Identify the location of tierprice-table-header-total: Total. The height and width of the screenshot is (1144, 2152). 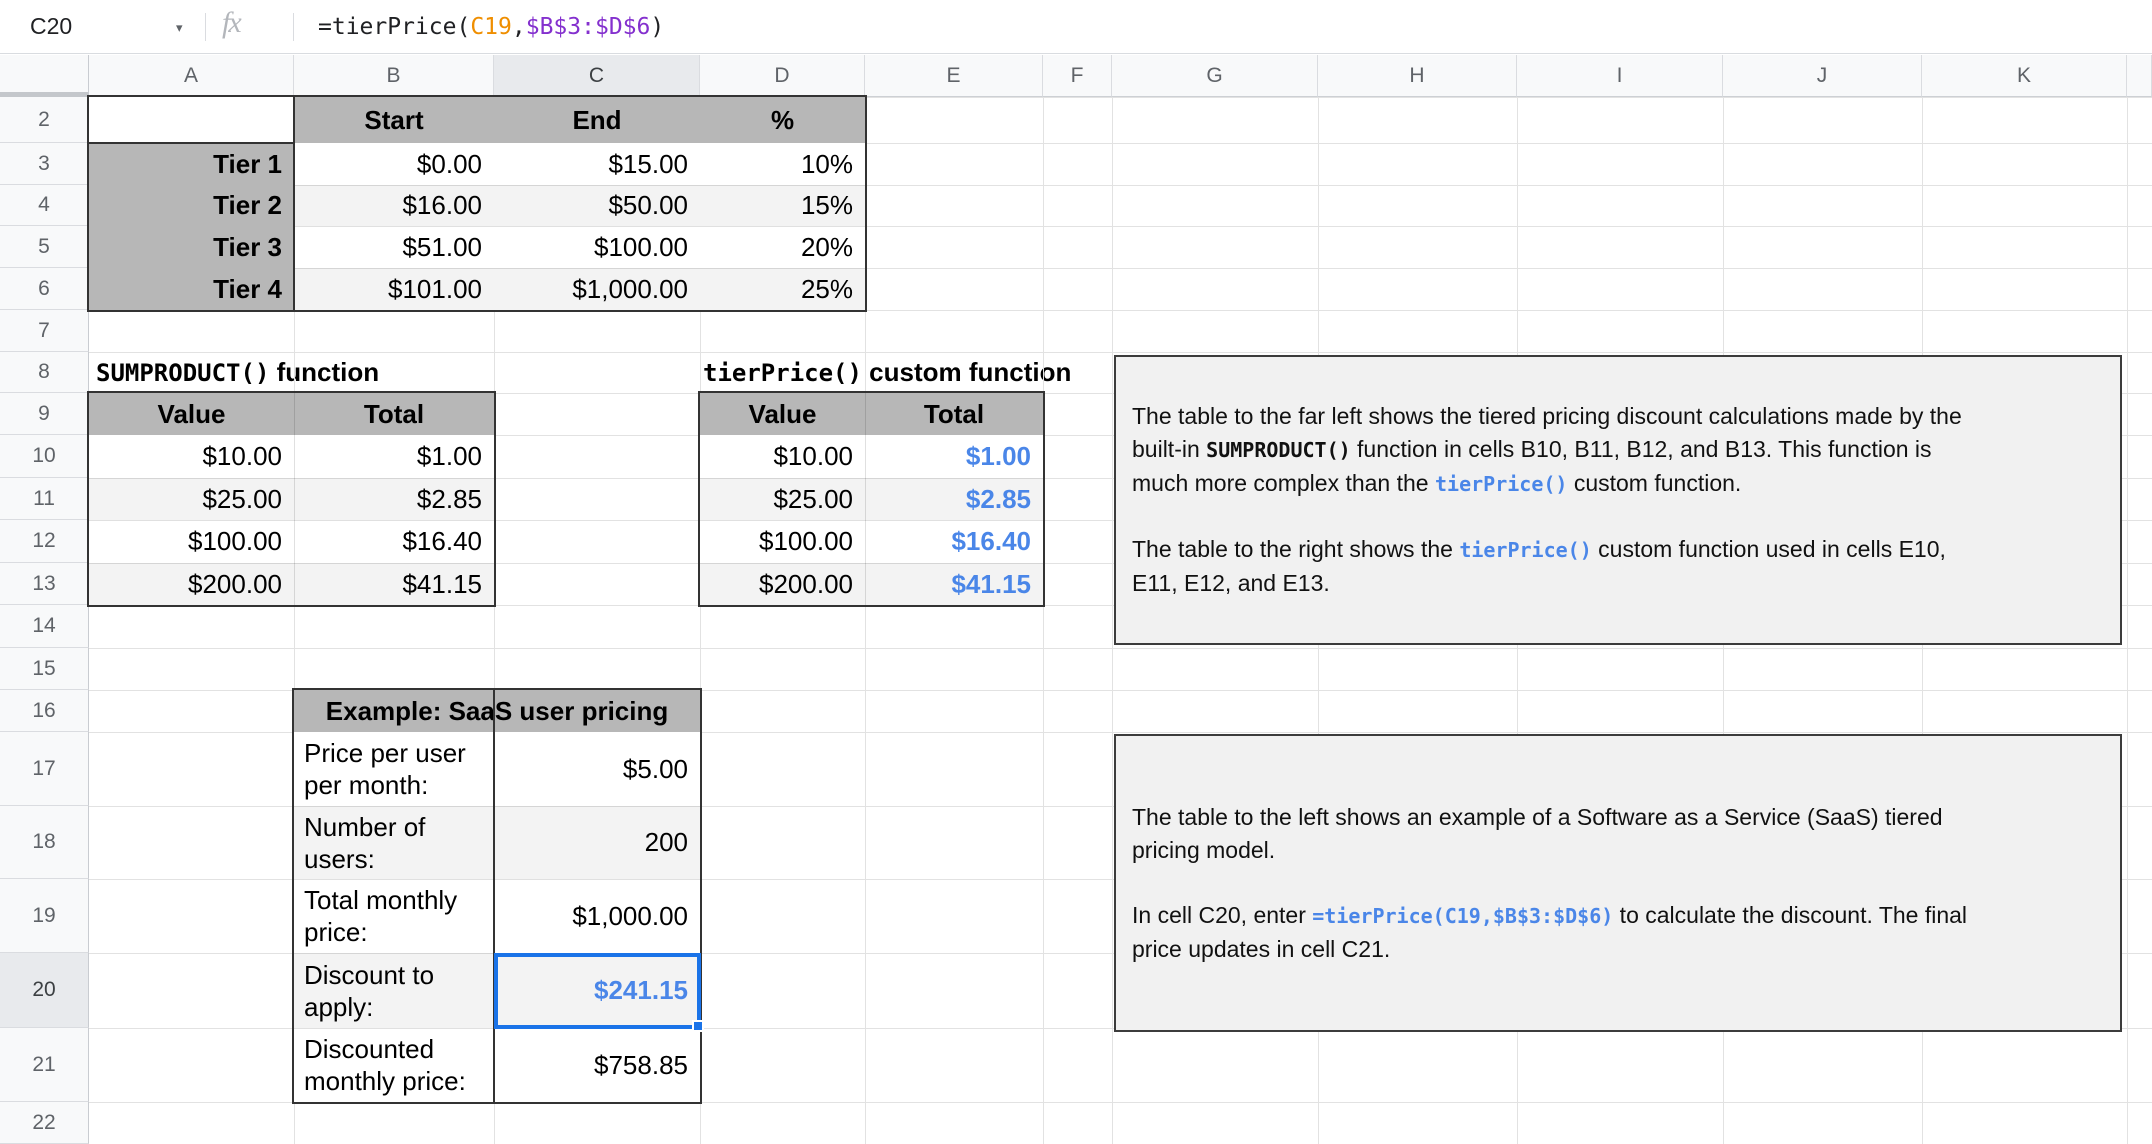
(954, 414).